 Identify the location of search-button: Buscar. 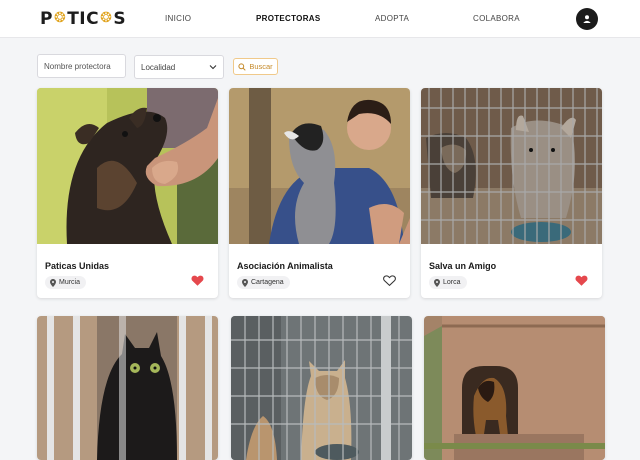
(255, 66).